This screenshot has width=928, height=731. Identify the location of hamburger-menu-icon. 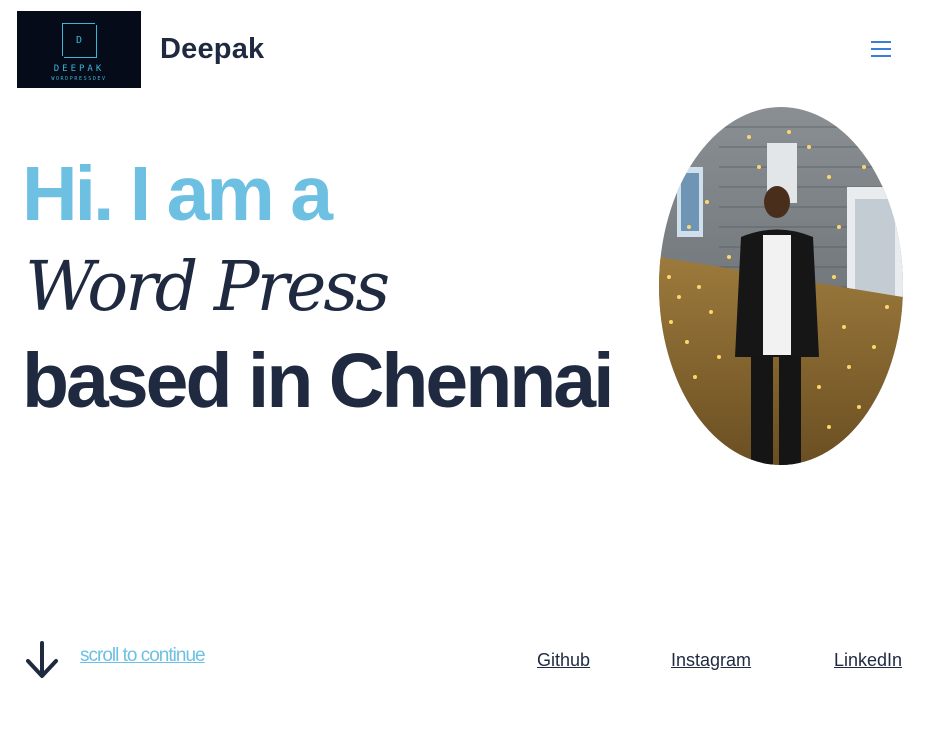
(881, 50).